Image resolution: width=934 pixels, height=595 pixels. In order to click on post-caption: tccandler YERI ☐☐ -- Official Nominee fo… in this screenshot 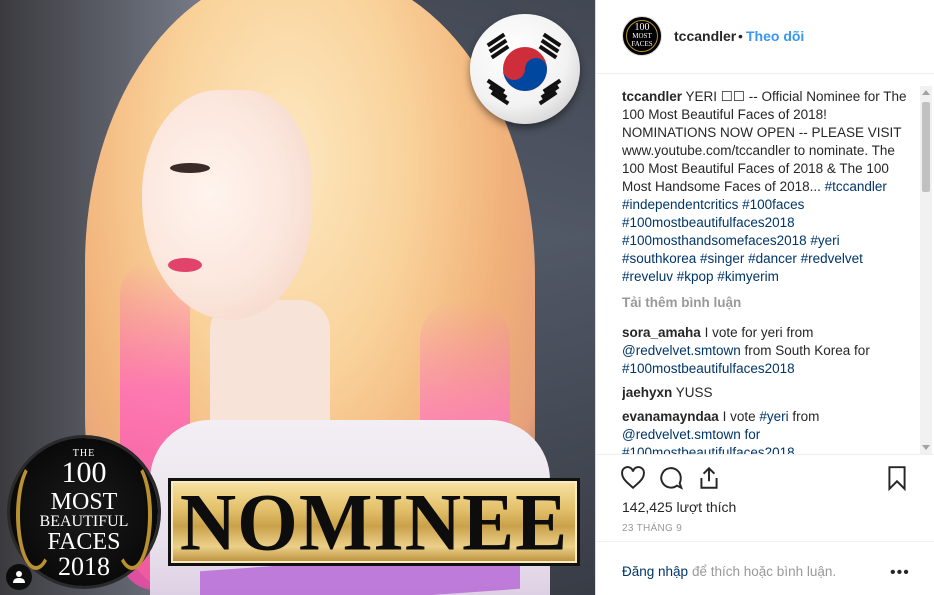, I will do `click(767, 187)`.